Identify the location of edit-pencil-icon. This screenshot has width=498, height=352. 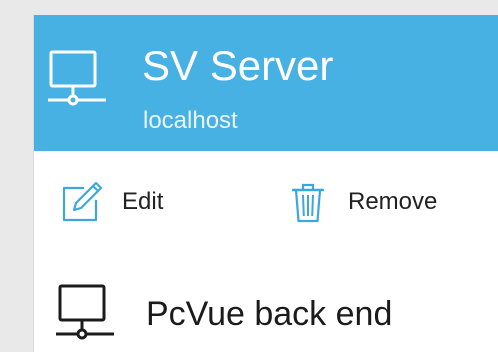
(82, 201).